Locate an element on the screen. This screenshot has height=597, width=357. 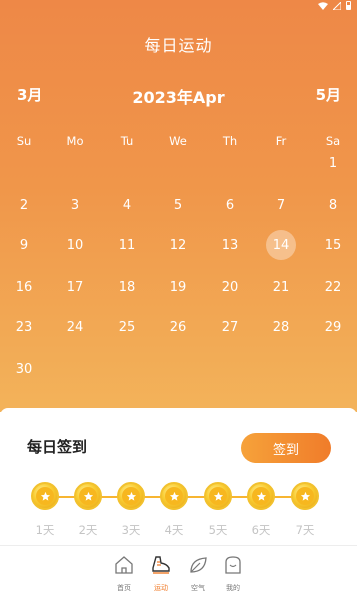
calendar-day: 7 is located at coordinates (281, 205).